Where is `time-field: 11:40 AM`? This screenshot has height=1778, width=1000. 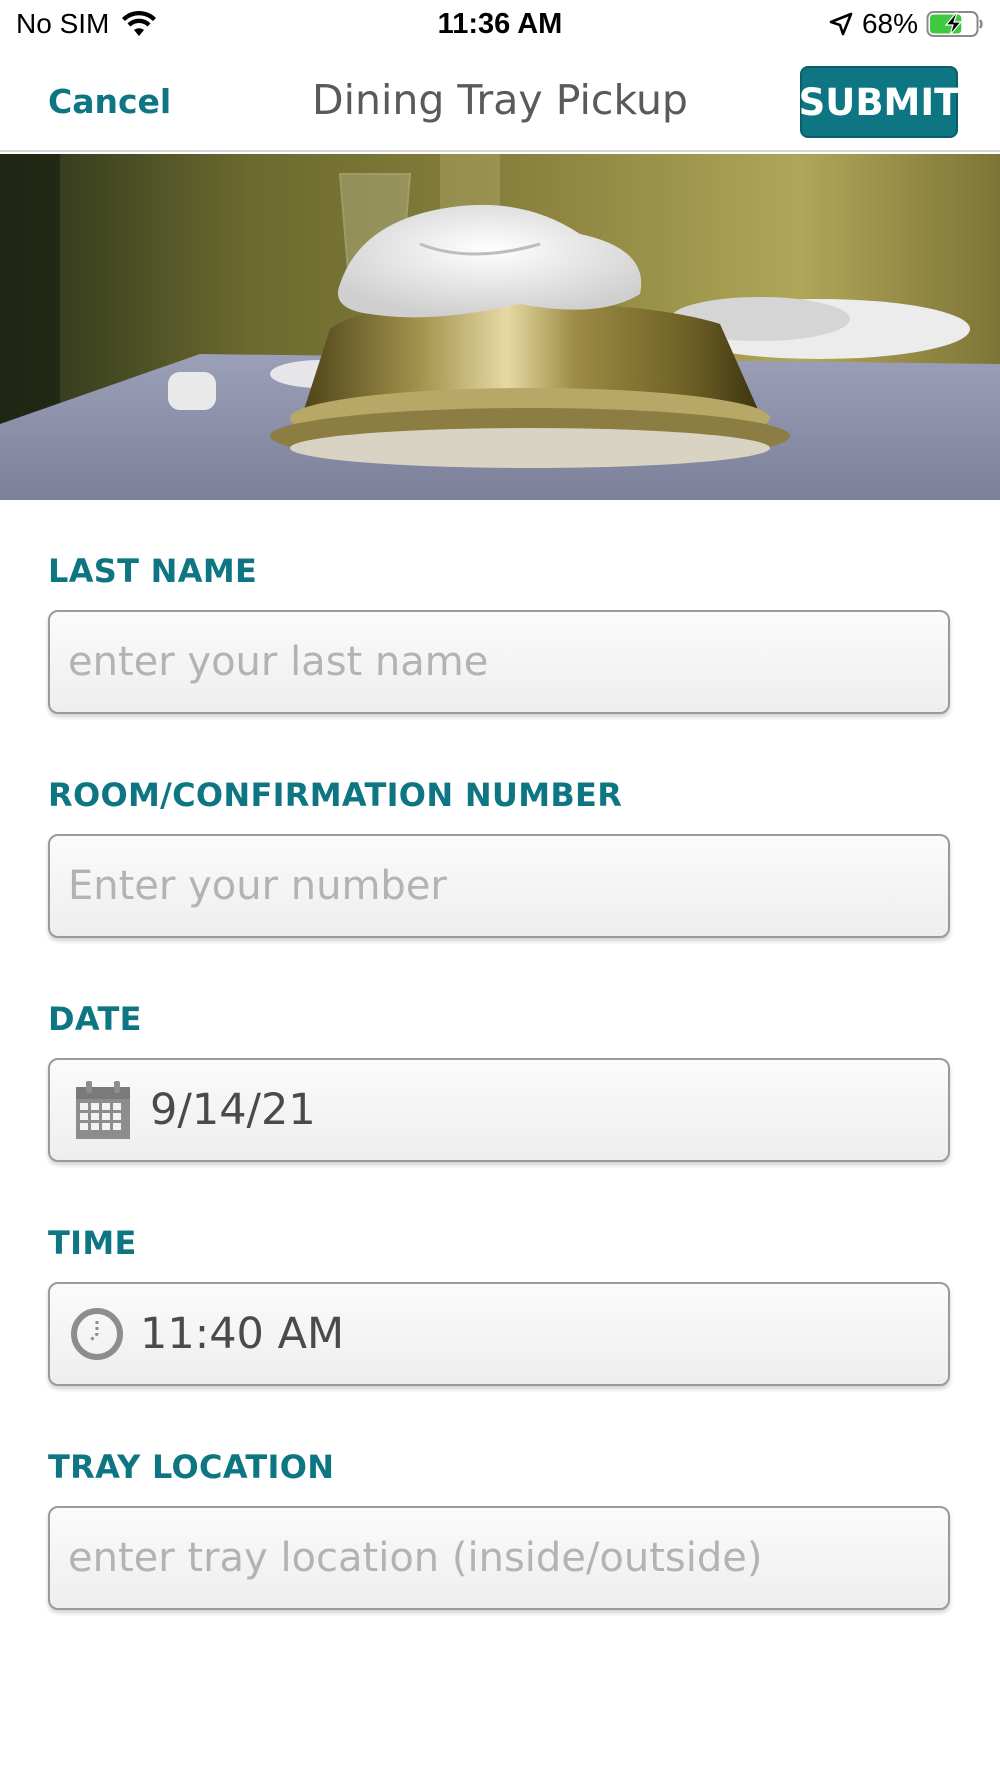
time-field: 11:40 AM is located at coordinates (499, 1334).